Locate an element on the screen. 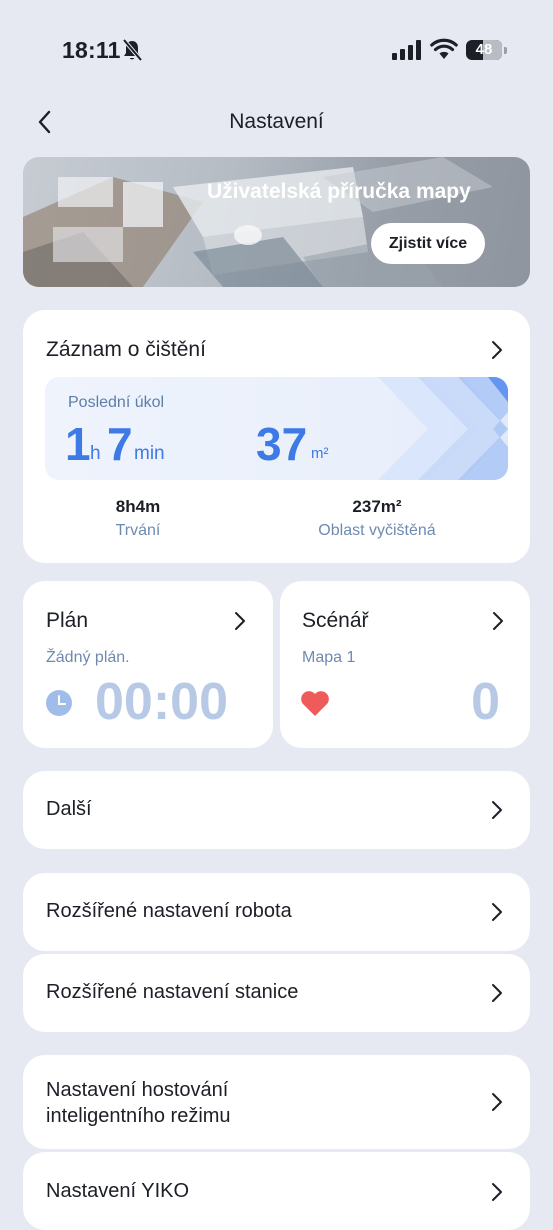 This screenshot has height=1230, width=553. smart-mode-hosting-line1: Nastavení hostování is located at coordinates (137, 1090).